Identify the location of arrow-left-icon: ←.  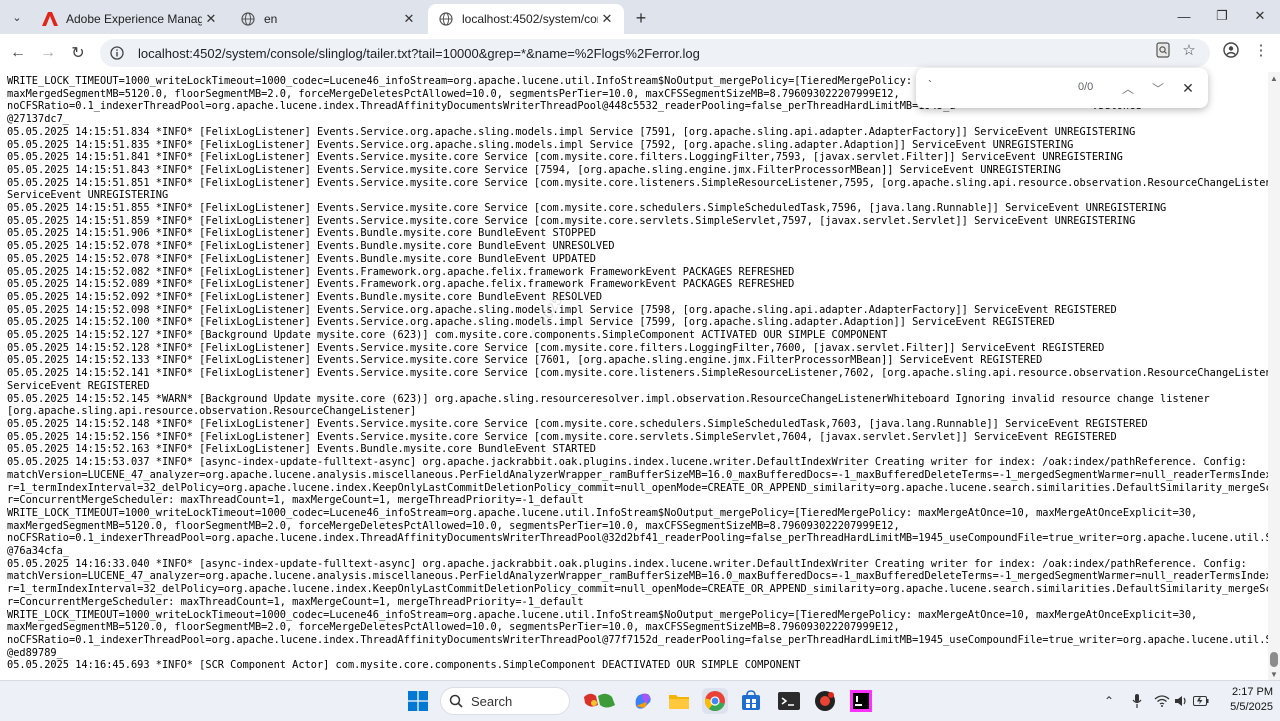
(18, 52).